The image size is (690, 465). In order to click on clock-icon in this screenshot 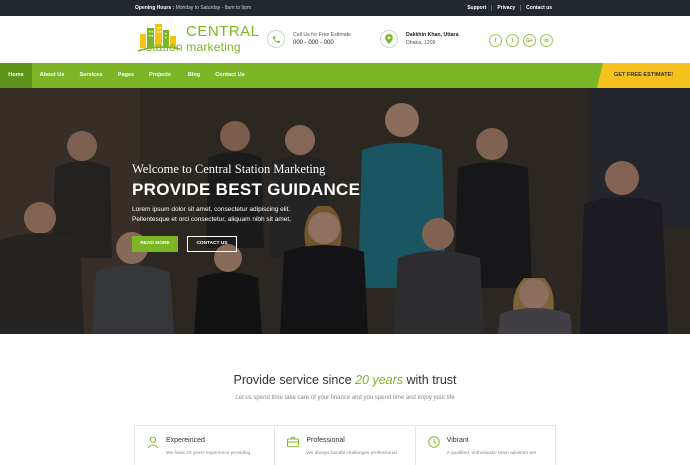, I will do `click(433, 442)`.